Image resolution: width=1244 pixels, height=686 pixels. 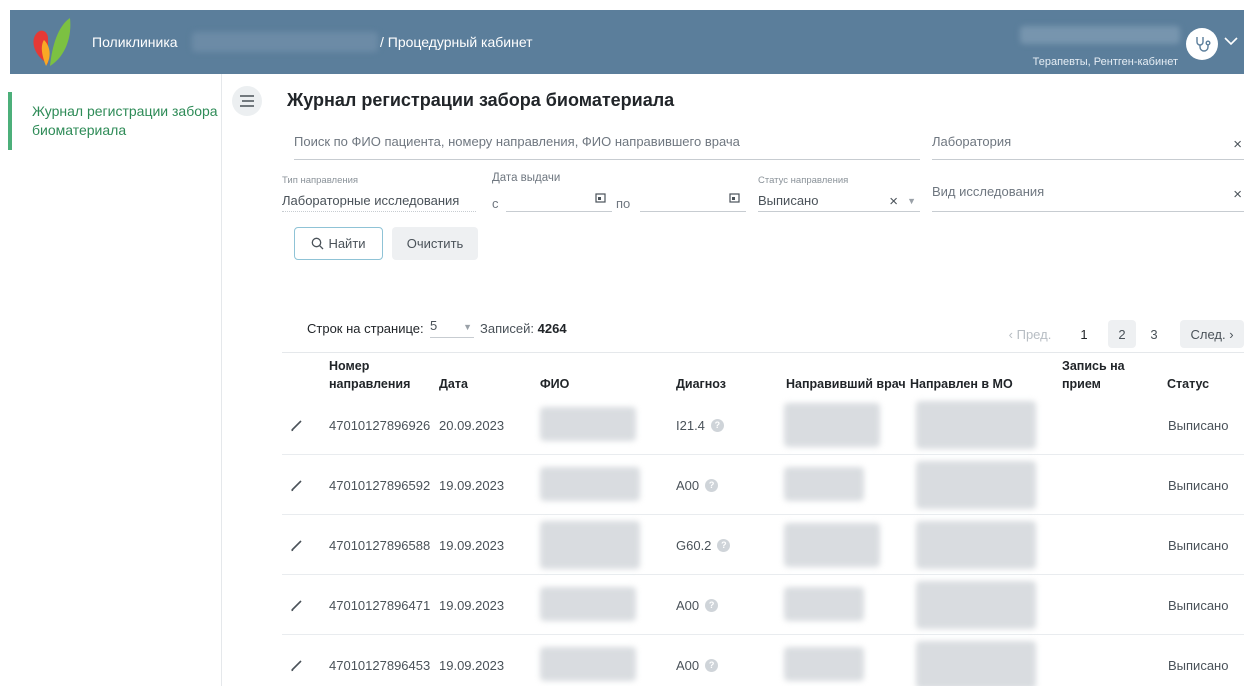 What do you see at coordinates (1188, 384) in the screenshot?
I see `column-header-status: Статус` at bounding box center [1188, 384].